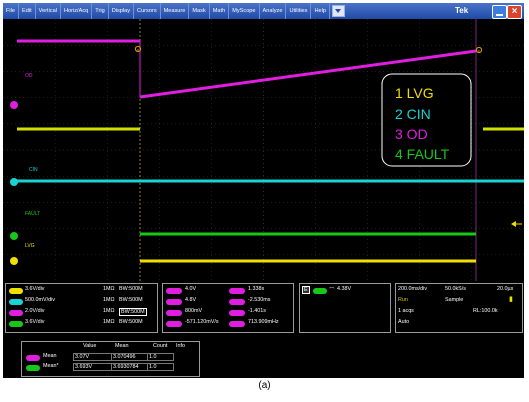 This screenshot has height=402, width=529. I want to click on ch4-bandwidth: BW:500M, so click(131, 322).